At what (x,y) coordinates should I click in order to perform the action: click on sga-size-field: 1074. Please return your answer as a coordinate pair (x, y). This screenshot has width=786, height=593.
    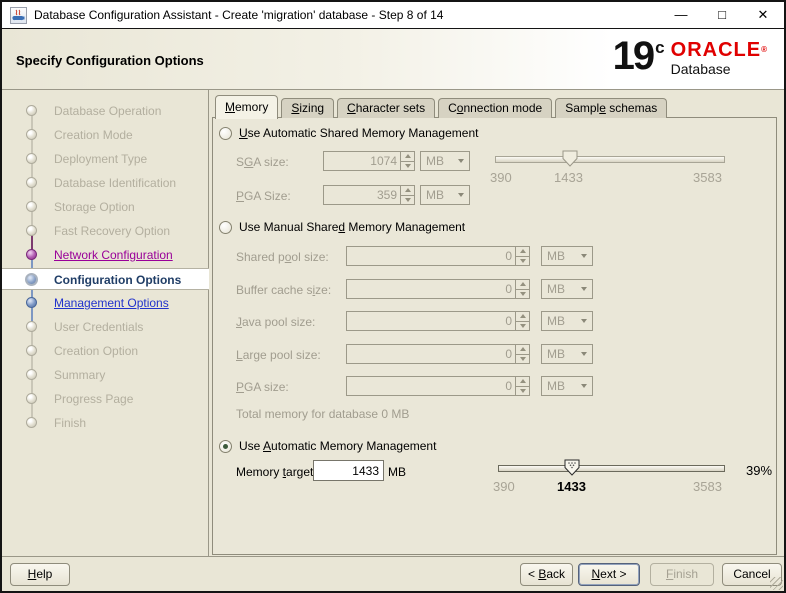
    Looking at the image, I should click on (369, 161).